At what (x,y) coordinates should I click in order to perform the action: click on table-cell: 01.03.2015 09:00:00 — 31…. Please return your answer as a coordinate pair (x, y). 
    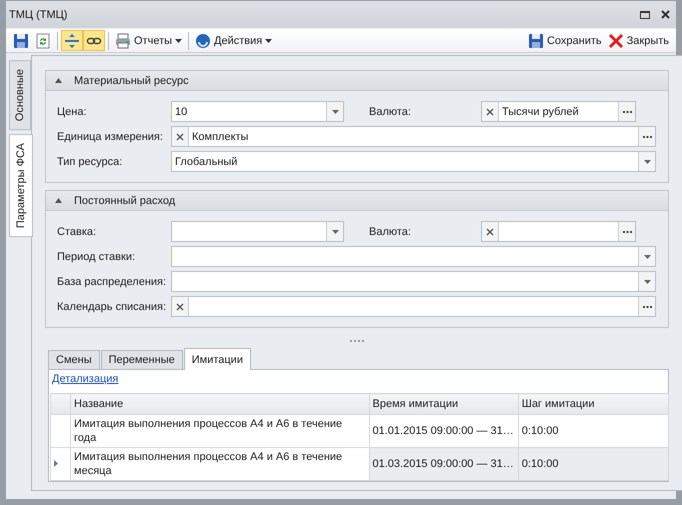
    Looking at the image, I should click on (443, 464).